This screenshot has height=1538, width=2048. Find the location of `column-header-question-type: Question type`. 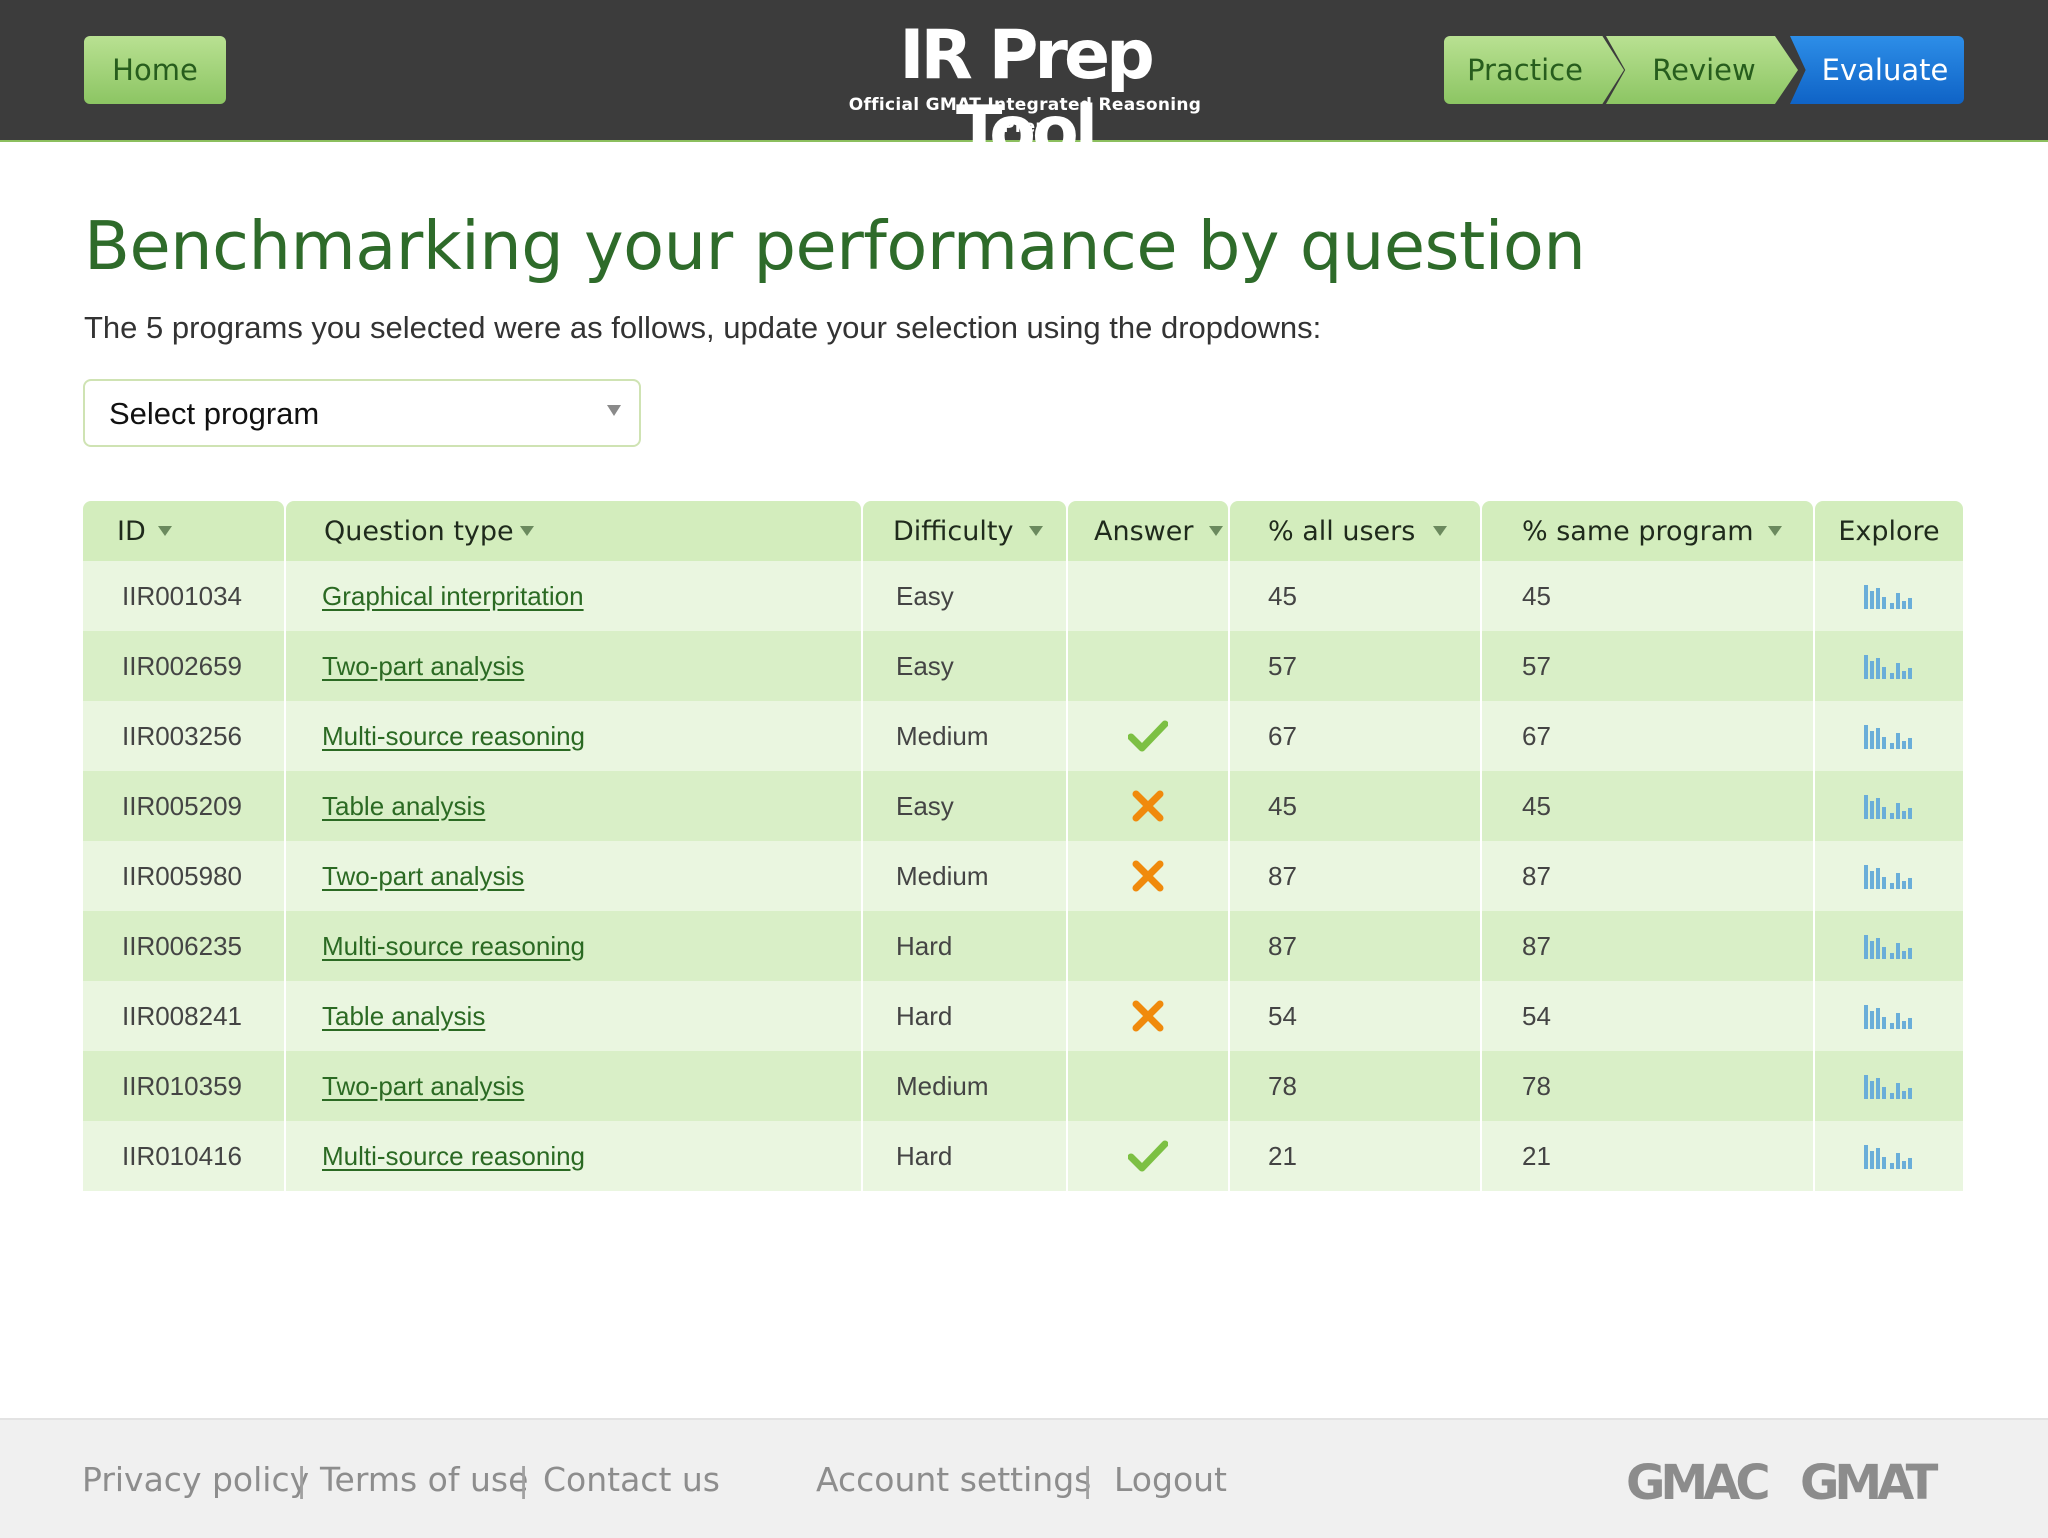

column-header-question-type: Question type is located at coordinates (573, 531).